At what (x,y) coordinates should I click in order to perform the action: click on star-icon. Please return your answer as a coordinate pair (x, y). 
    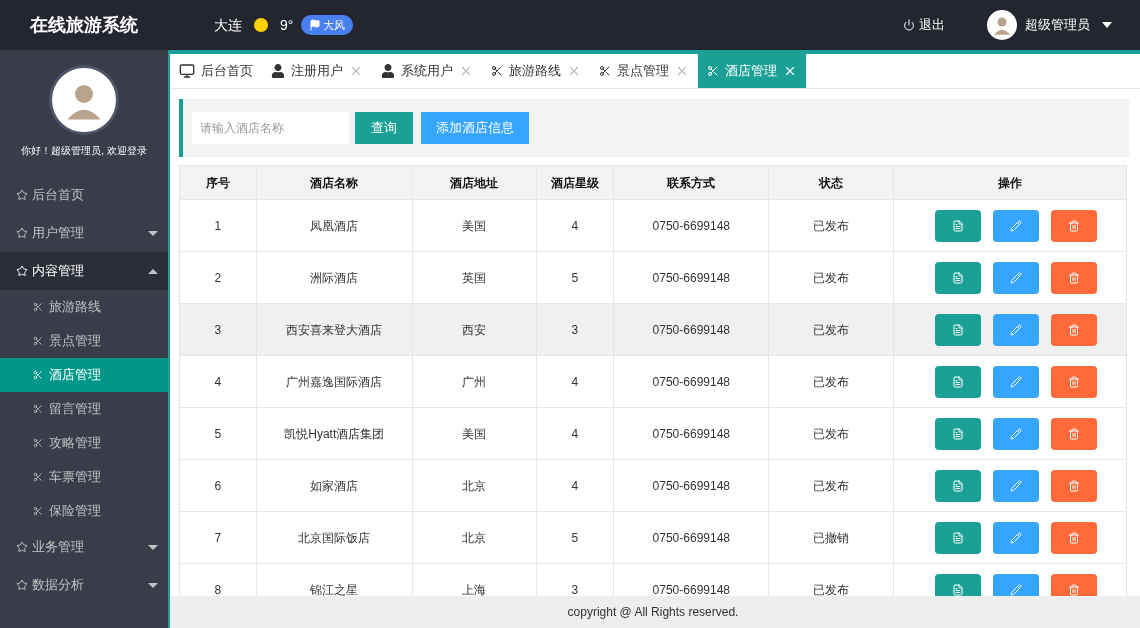
    Looking at the image, I should click on (22, 195).